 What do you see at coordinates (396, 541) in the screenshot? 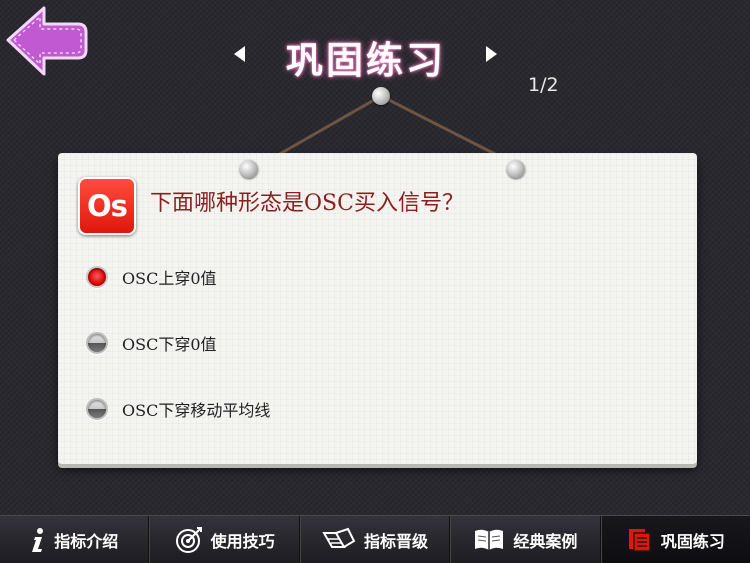
I see `tab-label: 指标晋级` at bounding box center [396, 541].